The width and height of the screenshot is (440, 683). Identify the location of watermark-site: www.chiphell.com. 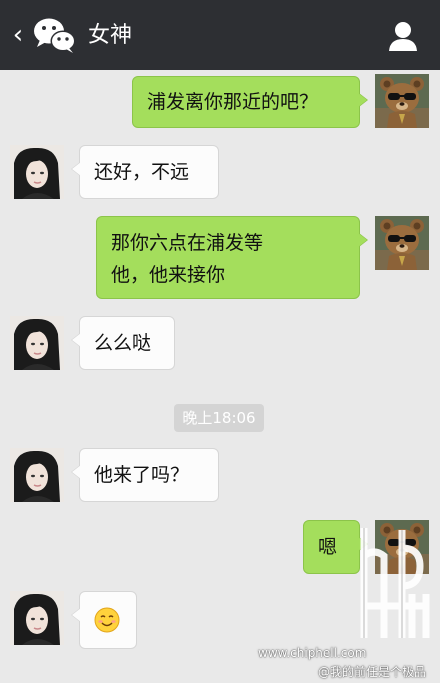
(312, 653).